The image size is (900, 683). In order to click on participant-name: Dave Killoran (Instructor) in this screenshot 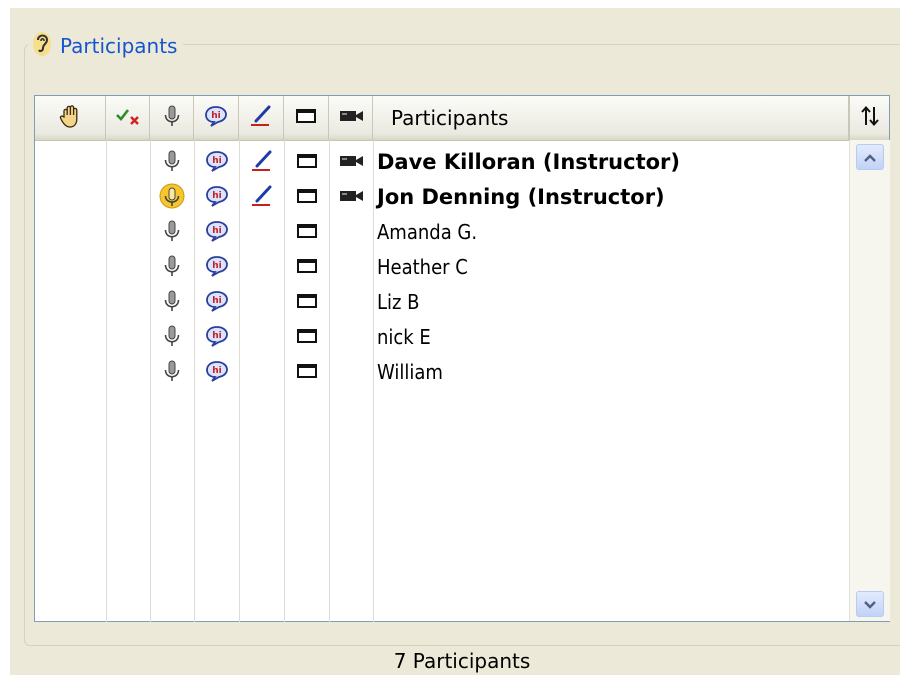, I will do `click(529, 162)`.